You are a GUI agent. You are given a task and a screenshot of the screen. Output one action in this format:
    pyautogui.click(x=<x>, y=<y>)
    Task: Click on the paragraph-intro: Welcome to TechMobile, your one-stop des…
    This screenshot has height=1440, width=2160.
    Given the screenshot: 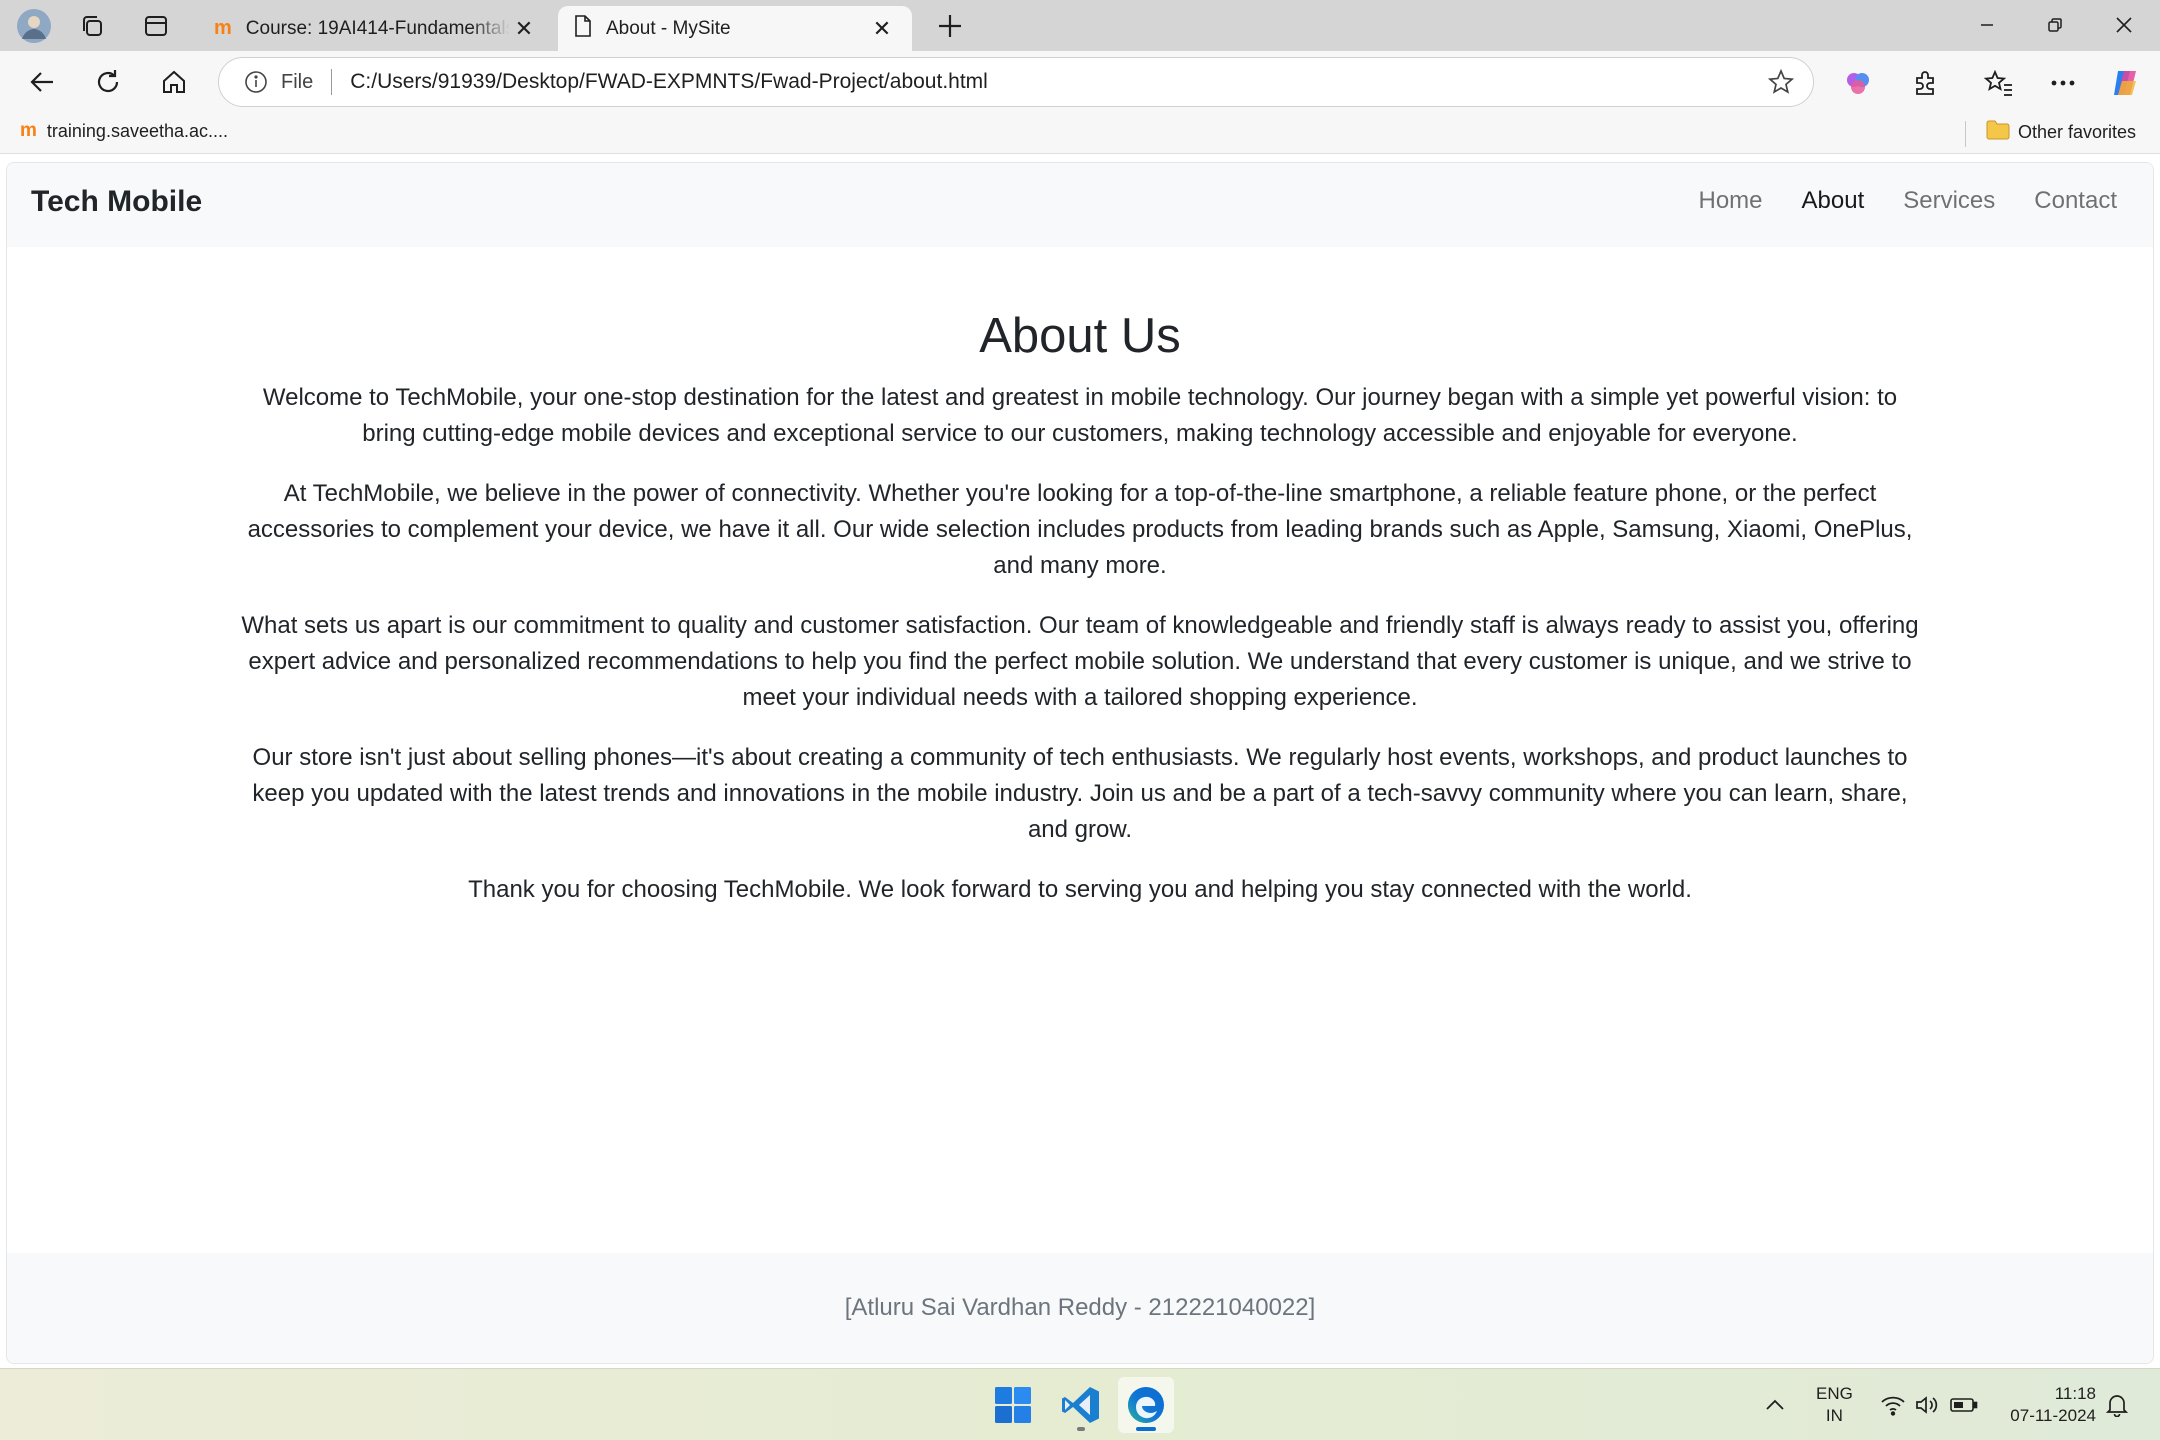 What is the action you would take?
    pyautogui.click(x=1080, y=415)
    